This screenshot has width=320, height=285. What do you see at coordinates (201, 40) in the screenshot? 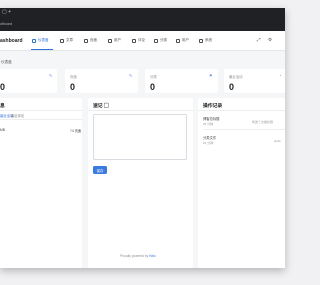
I see `gear-icon` at bounding box center [201, 40].